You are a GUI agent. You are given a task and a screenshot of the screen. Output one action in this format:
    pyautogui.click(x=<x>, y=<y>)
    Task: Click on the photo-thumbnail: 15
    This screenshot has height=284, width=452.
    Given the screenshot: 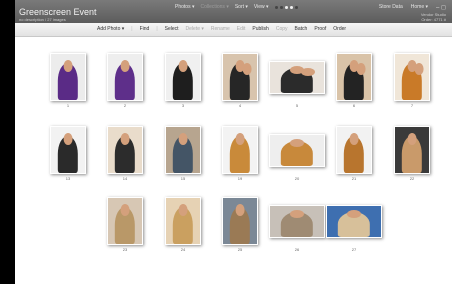 What is the action you would take?
    pyautogui.click(x=183, y=143)
    